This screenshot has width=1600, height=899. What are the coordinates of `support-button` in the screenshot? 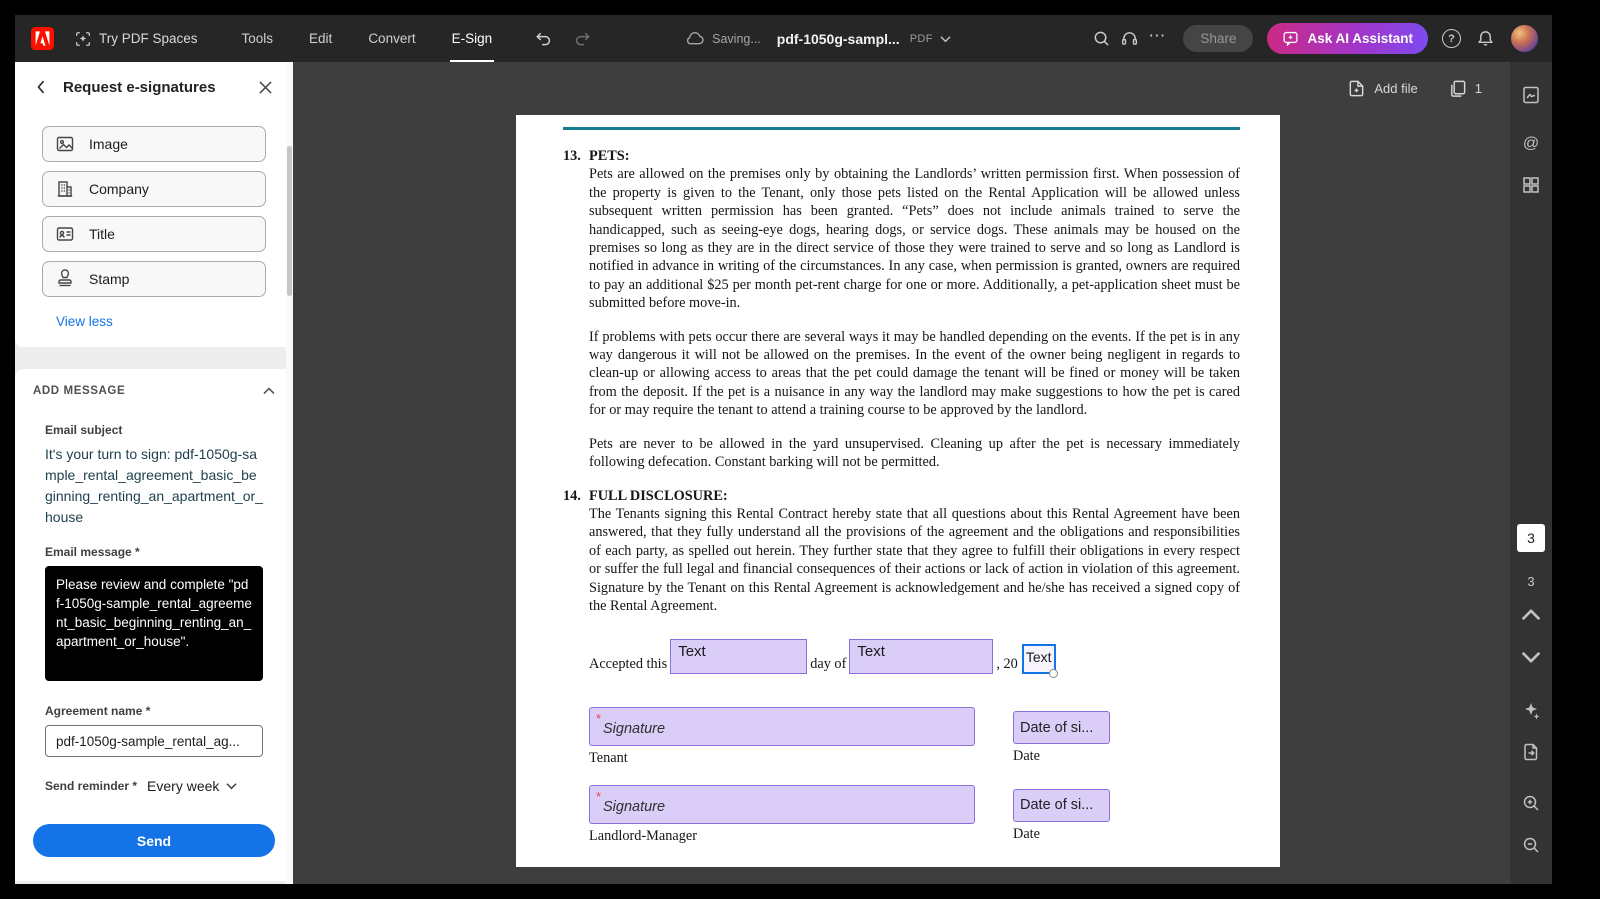 It's located at (1129, 39).